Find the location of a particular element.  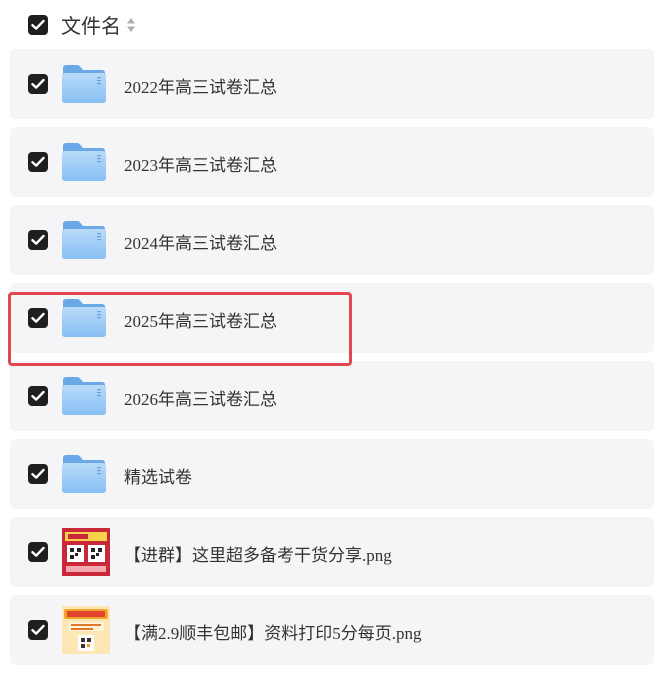

file-name: 2024年高三试卷汇总 is located at coordinates (200, 241).